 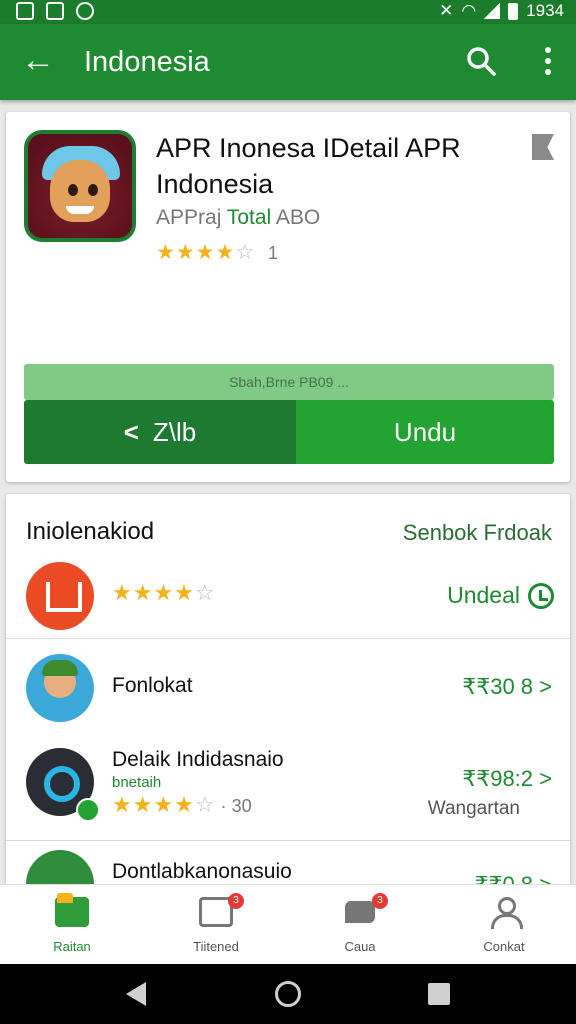 What do you see at coordinates (202, 871) in the screenshot?
I see `list-item-label: Dontlabkanonasuio` at bounding box center [202, 871].